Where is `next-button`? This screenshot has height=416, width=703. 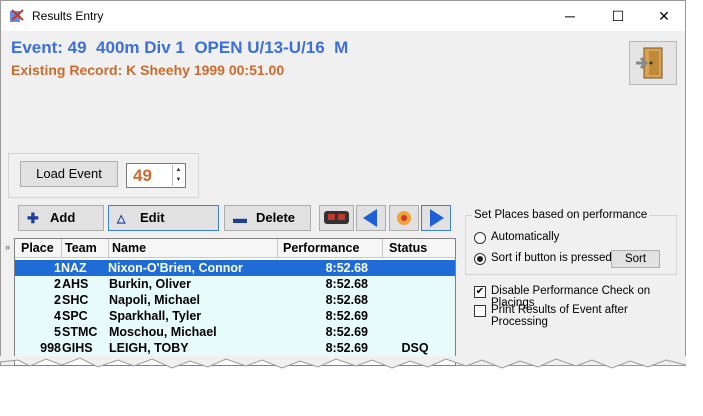 next-button is located at coordinates (436, 218).